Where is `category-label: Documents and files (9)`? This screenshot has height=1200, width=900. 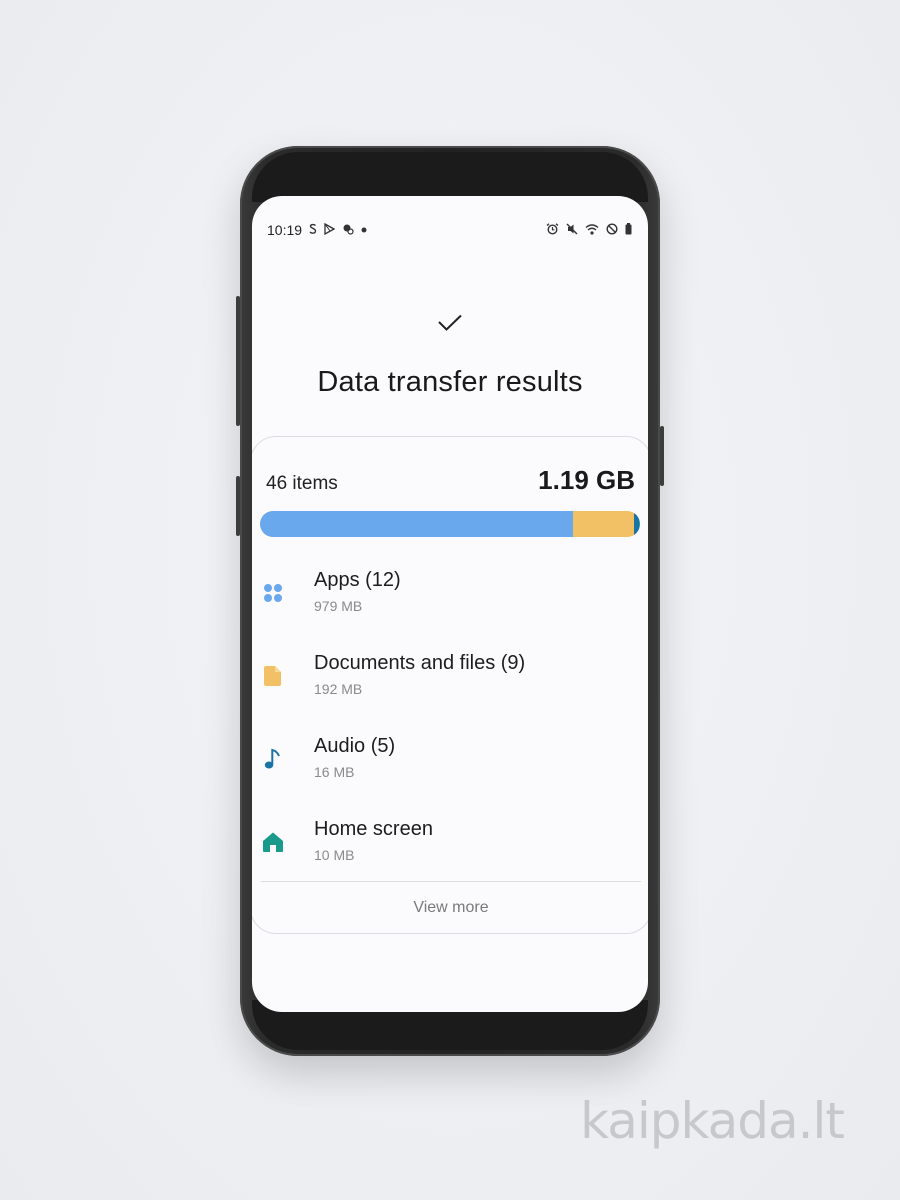
category-label: Documents and files (9) is located at coordinates (420, 663).